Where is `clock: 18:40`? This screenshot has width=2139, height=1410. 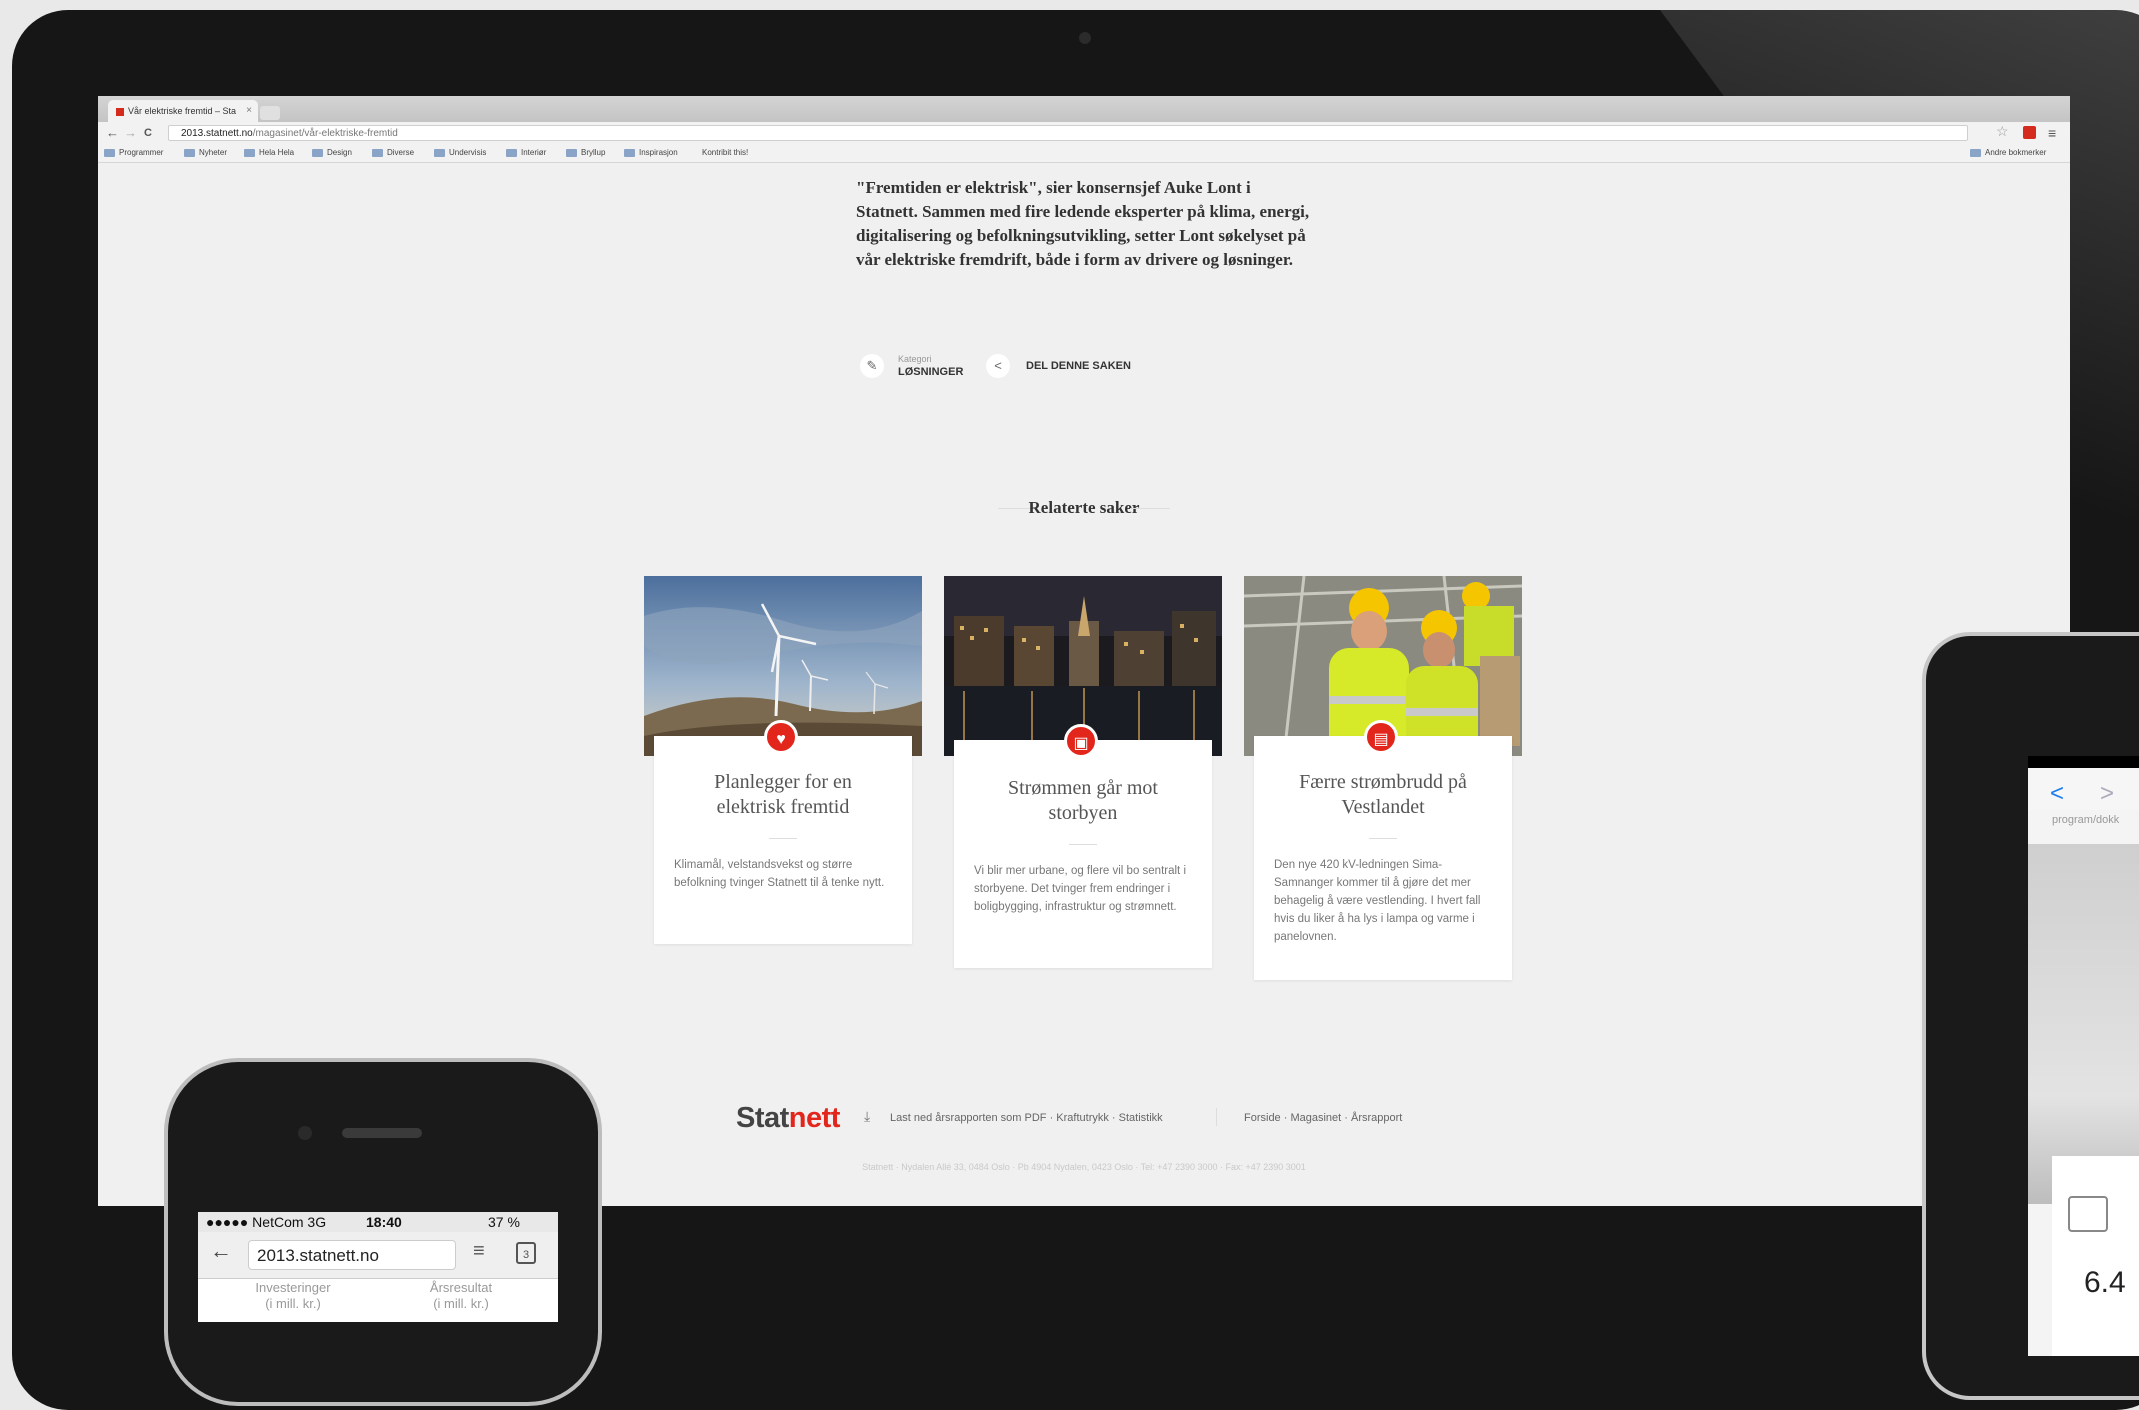
clock: 18:40 is located at coordinates (384, 1222).